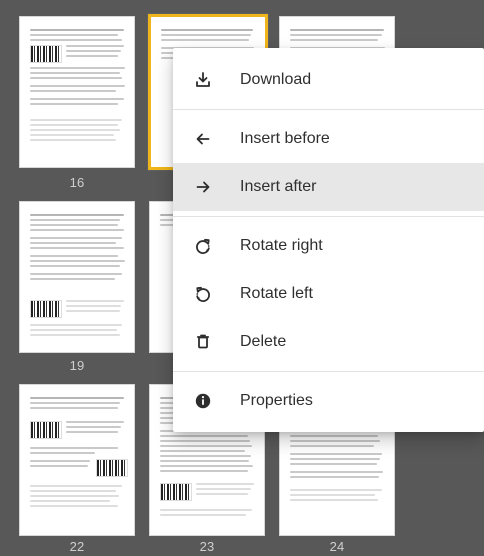 The width and height of the screenshot is (484, 556). What do you see at coordinates (276, 400) in the screenshot?
I see `properties-label: Properties` at bounding box center [276, 400].